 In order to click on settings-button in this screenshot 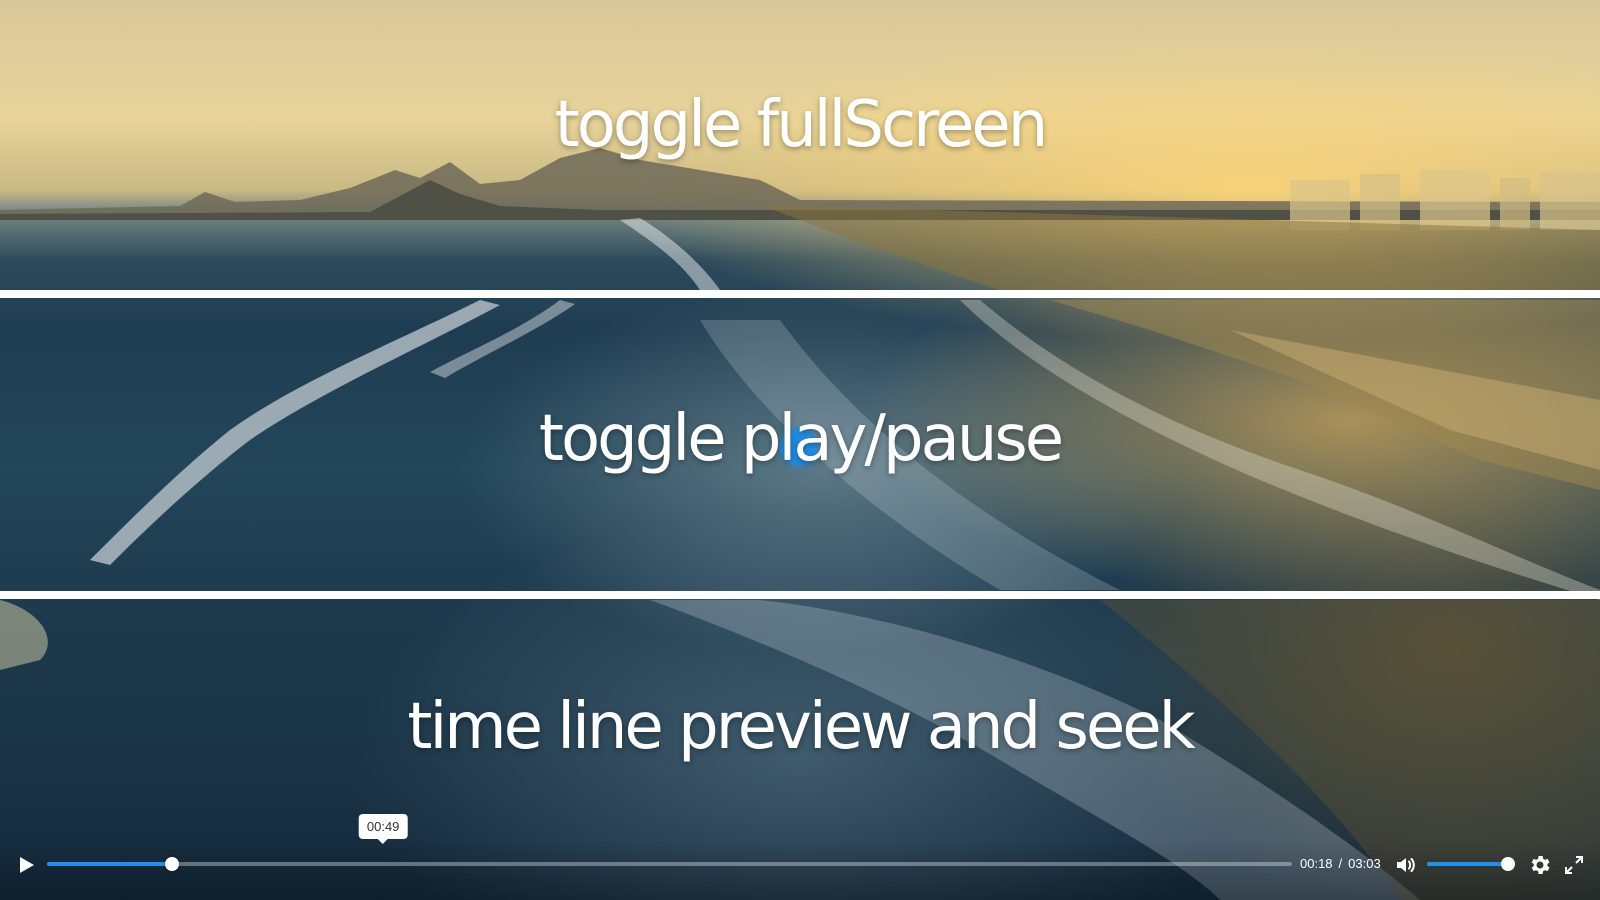, I will do `click(1540, 865)`.